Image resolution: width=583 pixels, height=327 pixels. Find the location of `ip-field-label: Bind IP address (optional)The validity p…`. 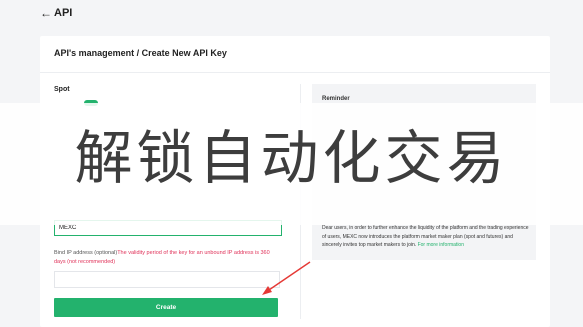

ip-field-label: Bind IP address (optional)The validity p… is located at coordinates (167, 258).